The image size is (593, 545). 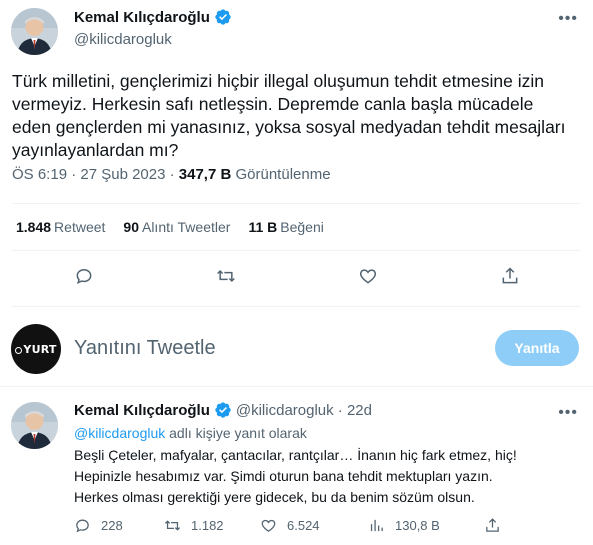 I want to click on author-name-row: Kemal Kılıçdaroğlu, so click(x=153, y=17).